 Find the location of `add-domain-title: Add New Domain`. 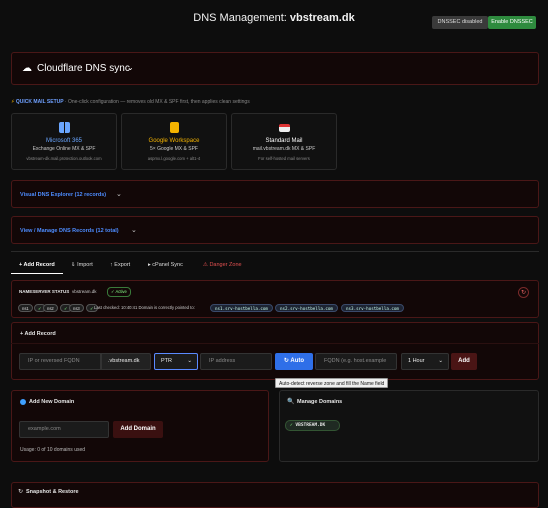

add-domain-title: Add New Domain is located at coordinates (52, 402).